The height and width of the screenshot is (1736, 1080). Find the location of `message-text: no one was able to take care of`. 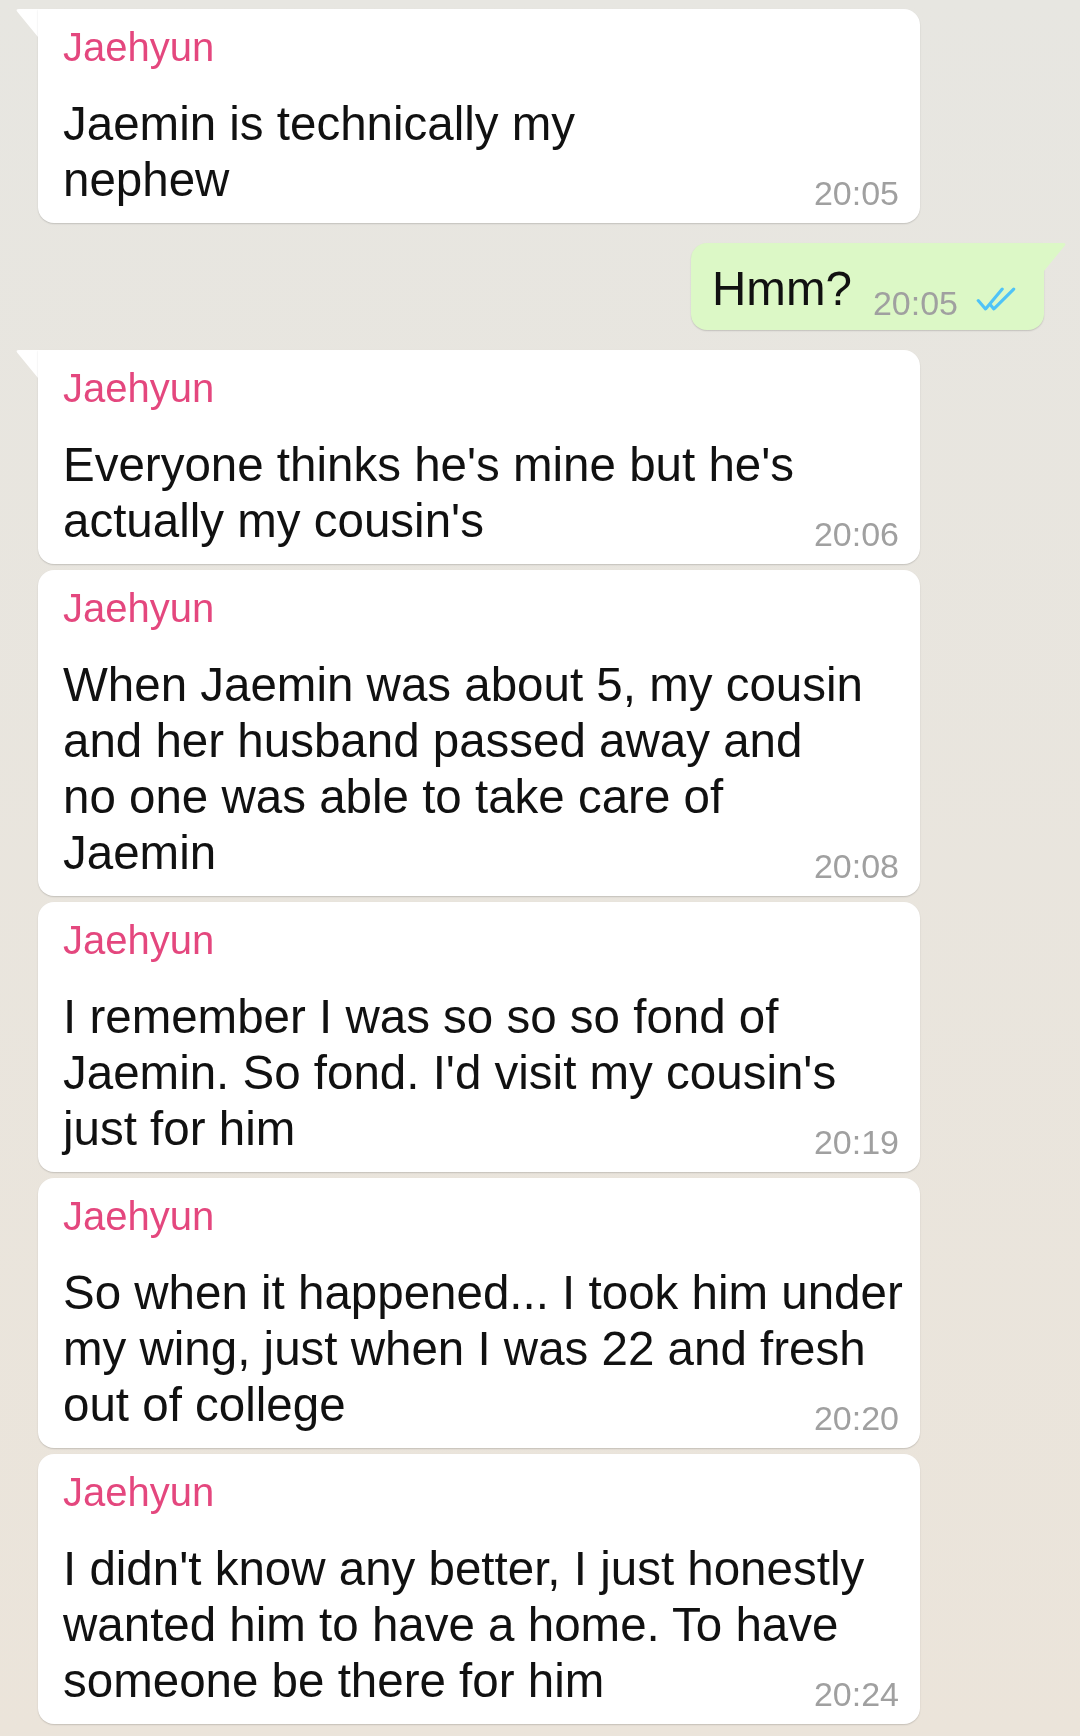

message-text: no one was able to take care of is located at coordinates (393, 797).